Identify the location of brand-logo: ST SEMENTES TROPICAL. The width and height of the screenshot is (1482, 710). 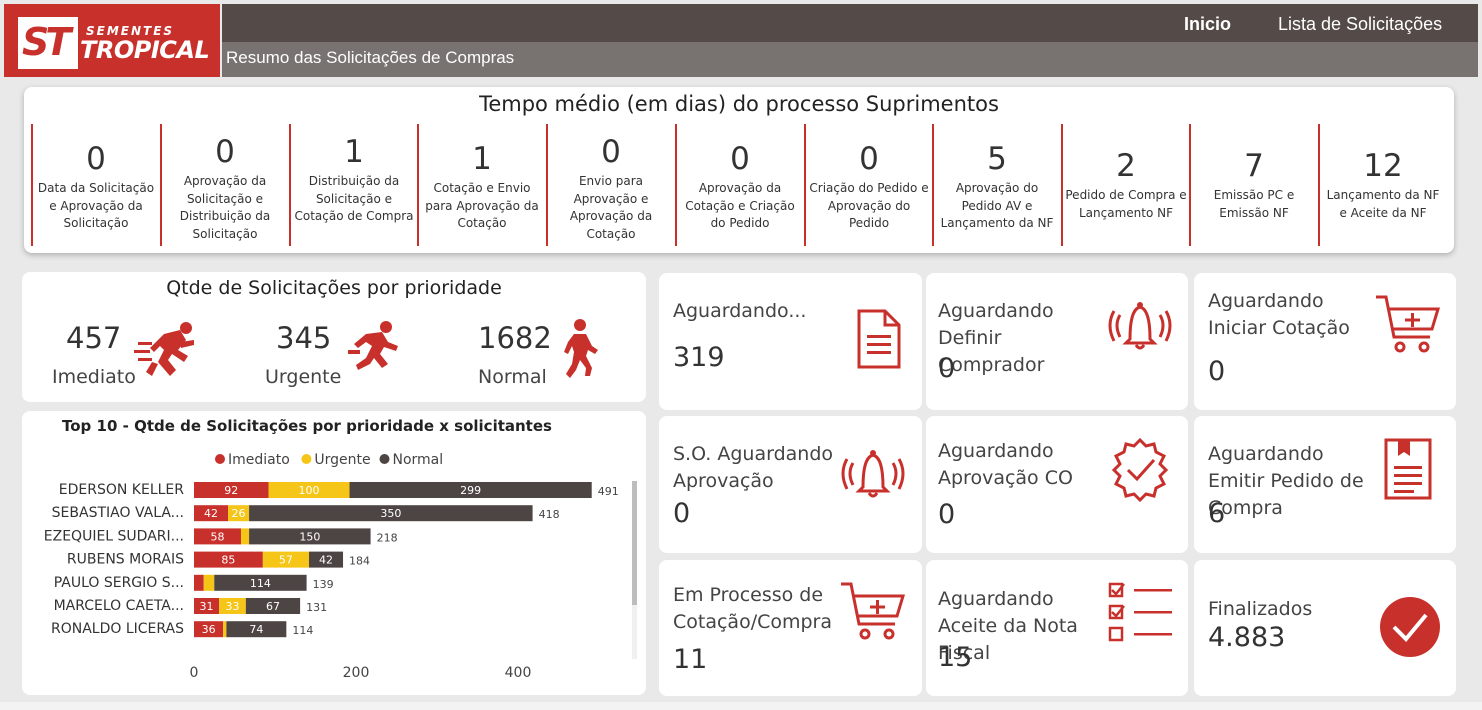
(112, 40).